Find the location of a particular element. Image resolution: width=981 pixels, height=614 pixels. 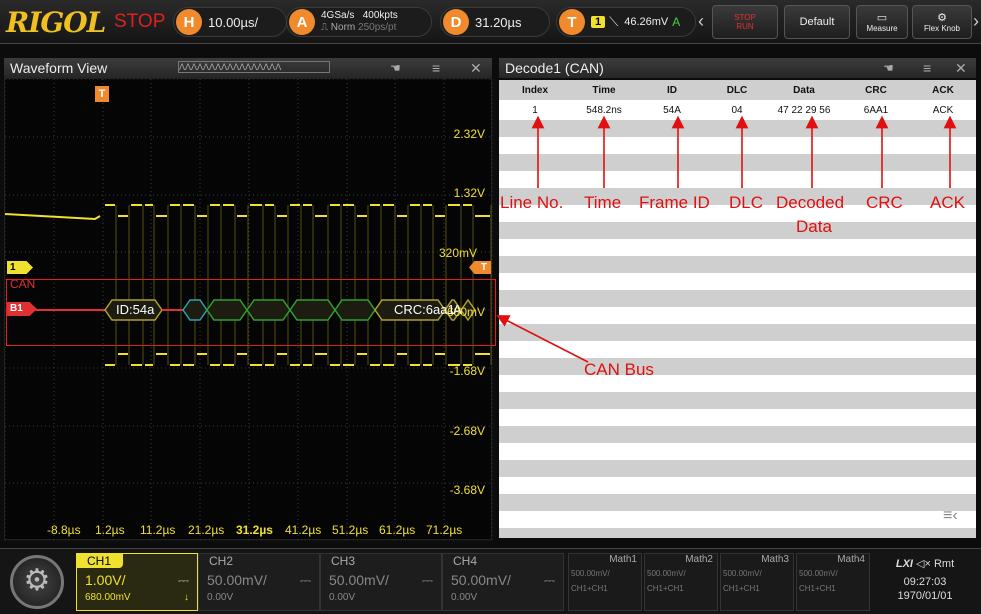

math2-name: Math2 is located at coordinates (699, 559).